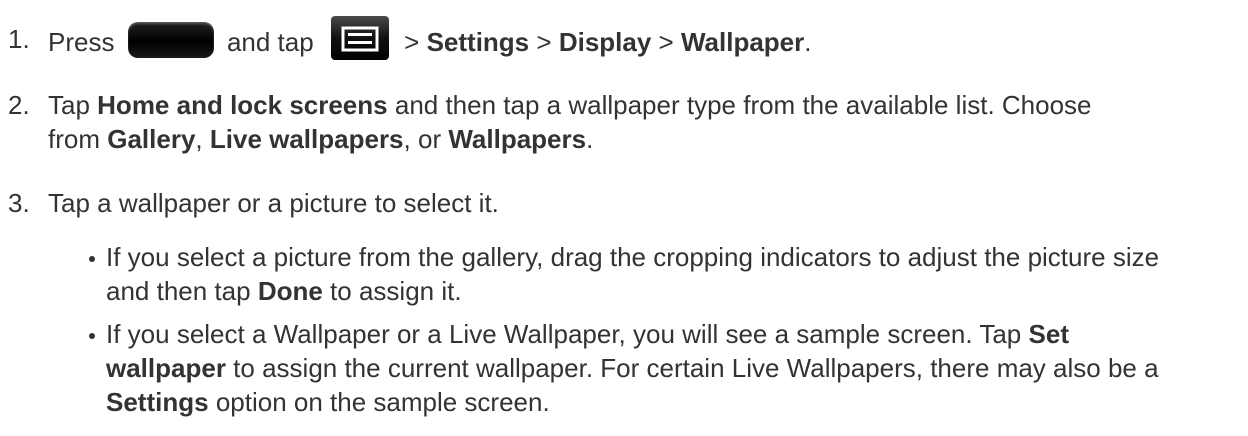  What do you see at coordinates (359, 38) in the screenshot?
I see `menu-key-icon` at bounding box center [359, 38].